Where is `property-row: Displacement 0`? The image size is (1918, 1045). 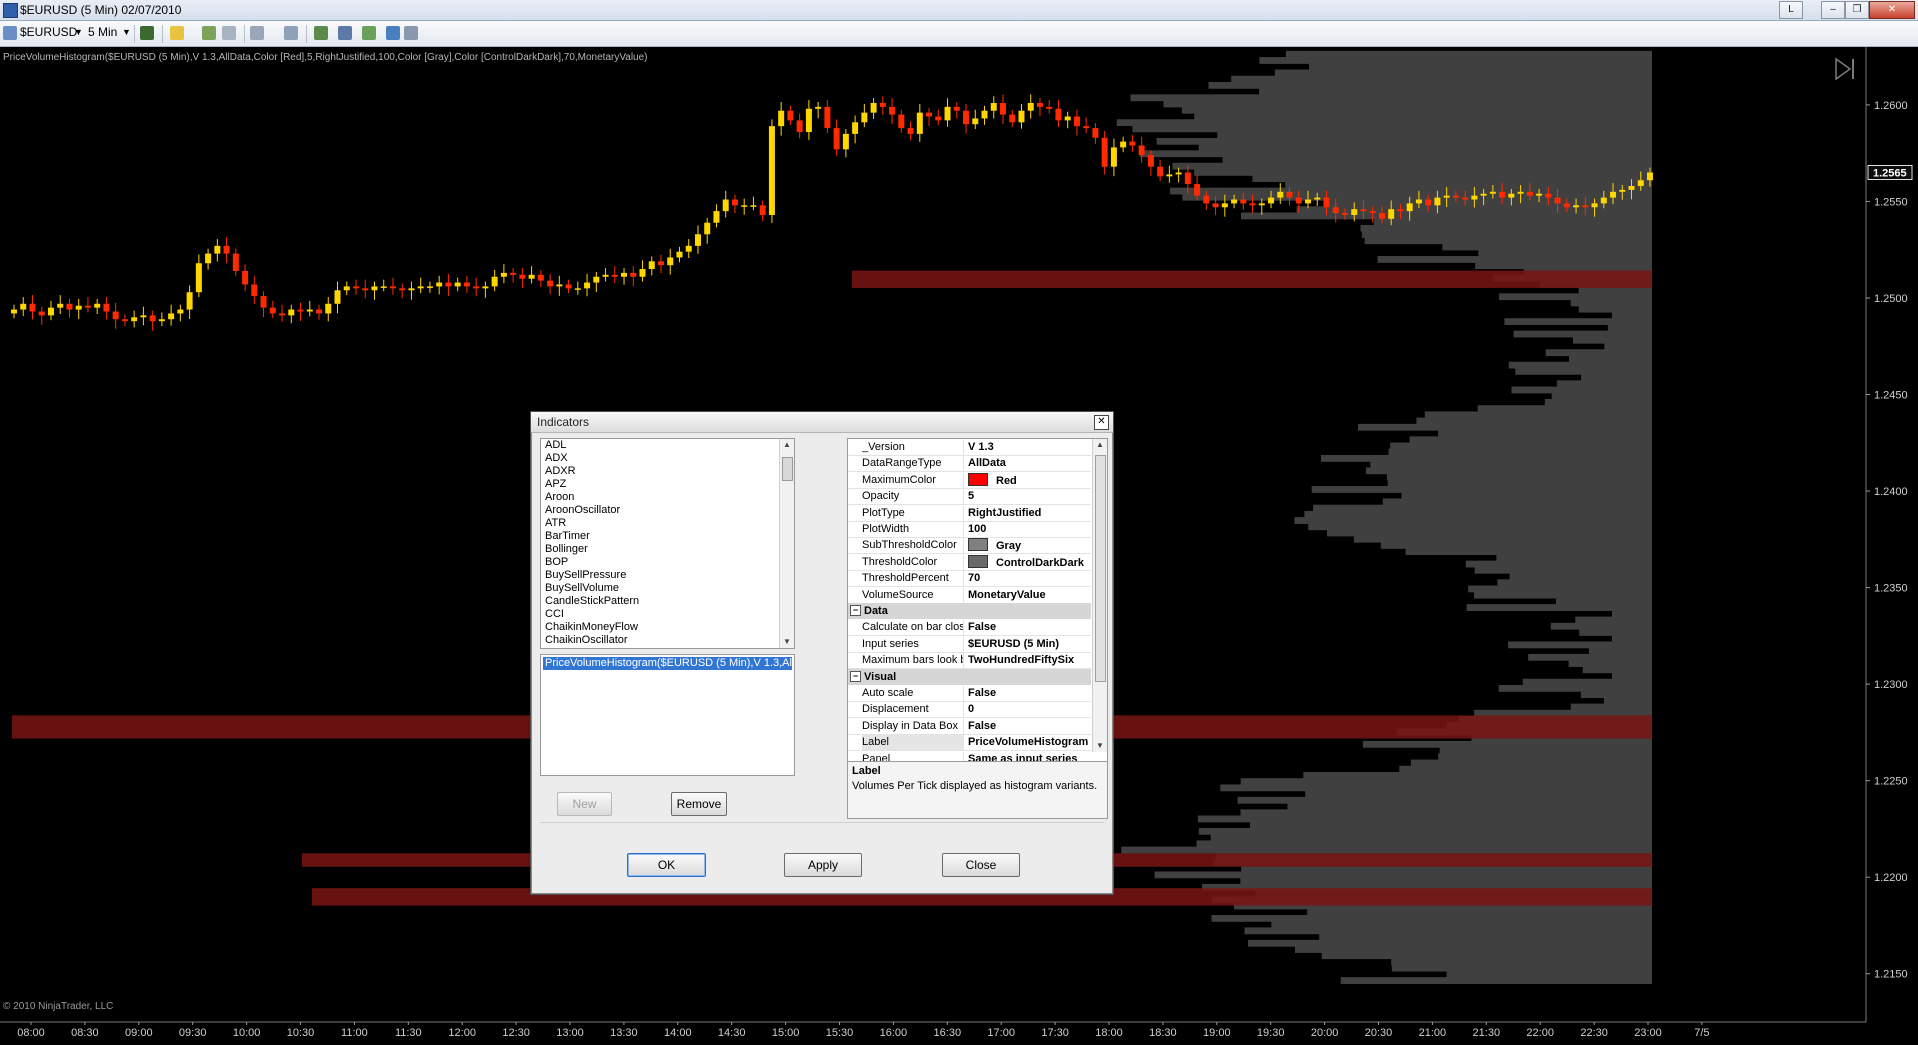 property-row: Displacement 0 is located at coordinates (969, 710).